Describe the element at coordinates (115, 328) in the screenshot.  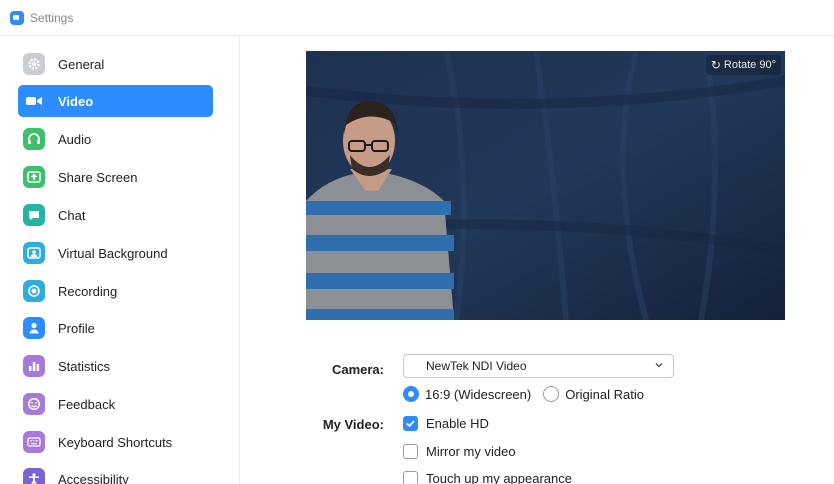
I see `sidebar-item-profile: Profile` at that location.